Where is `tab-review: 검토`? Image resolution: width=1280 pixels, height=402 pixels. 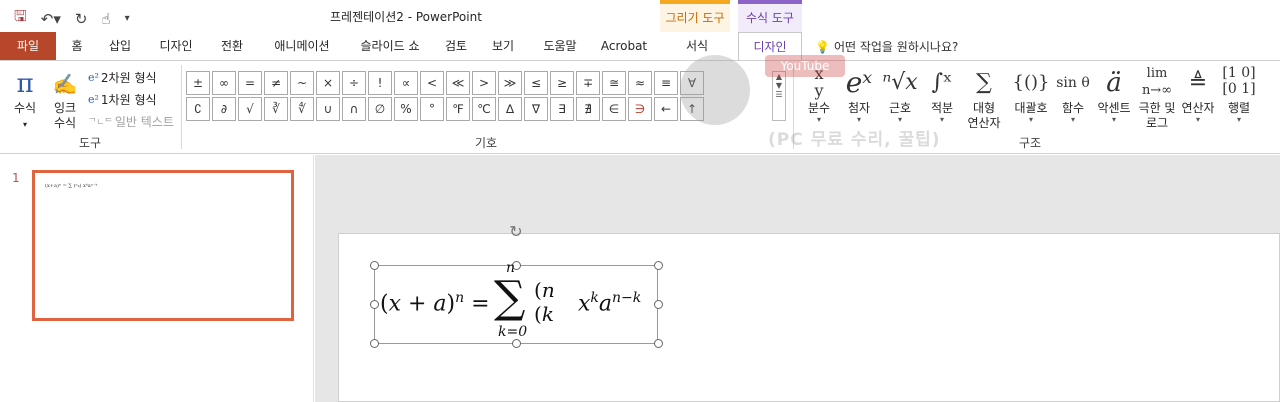 tab-review: 검토 is located at coordinates (456, 46).